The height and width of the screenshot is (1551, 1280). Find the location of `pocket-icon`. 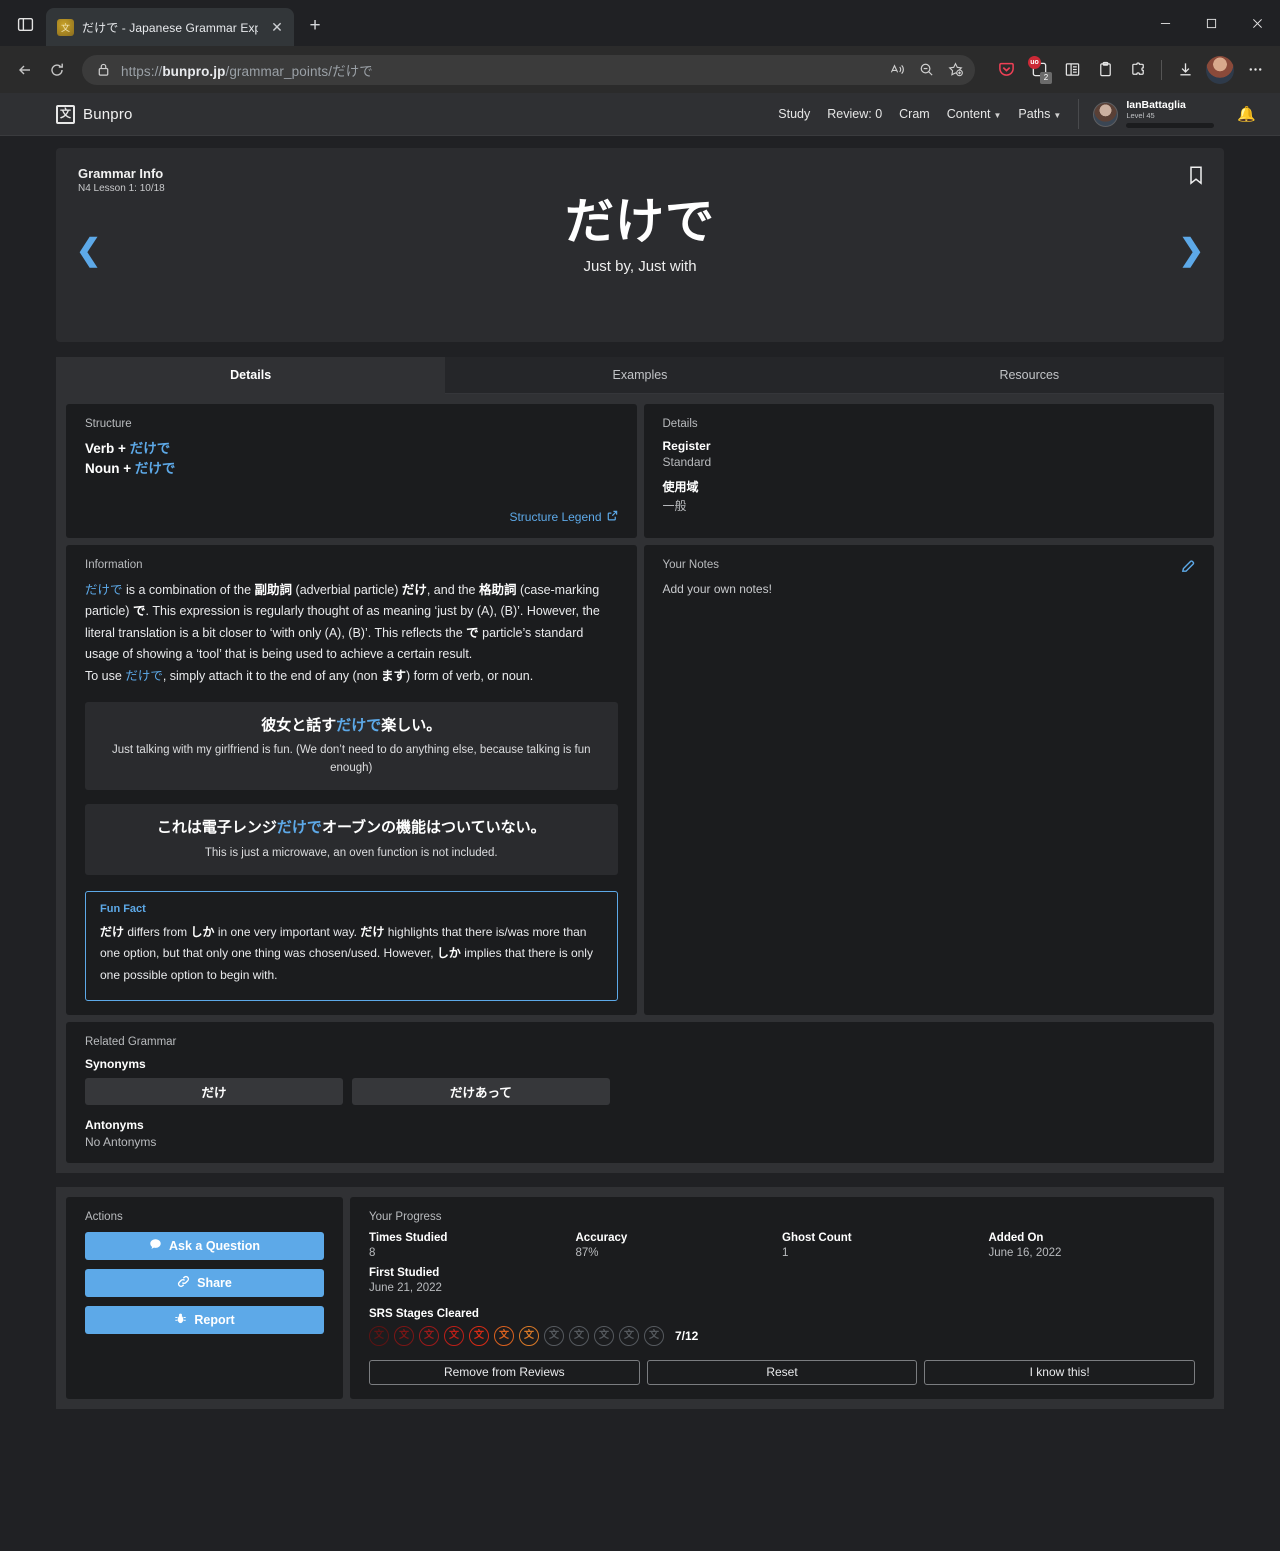

pocket-icon is located at coordinates (1006, 70).